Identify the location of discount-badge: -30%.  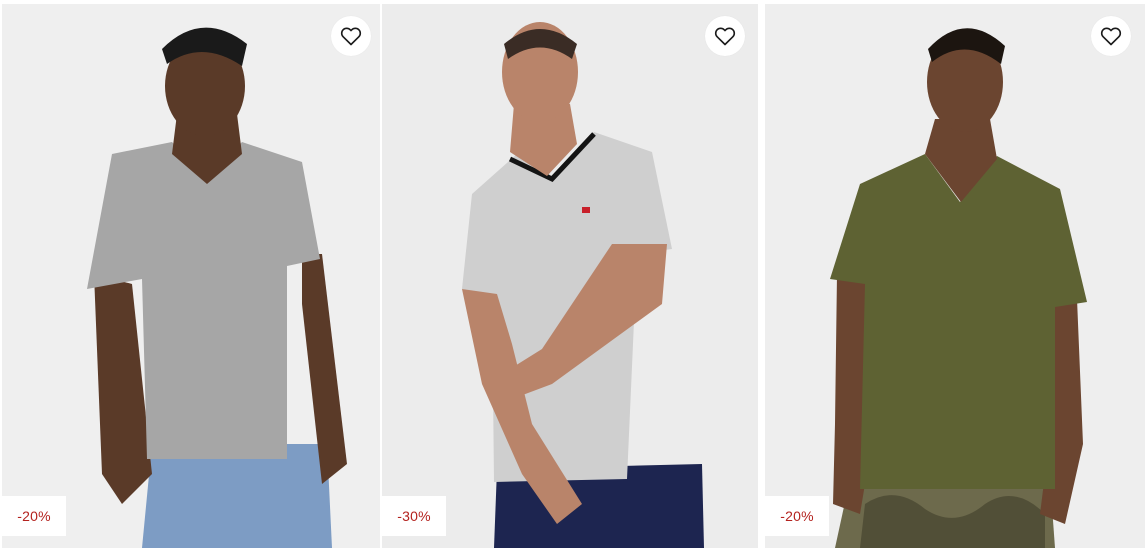
(414, 516).